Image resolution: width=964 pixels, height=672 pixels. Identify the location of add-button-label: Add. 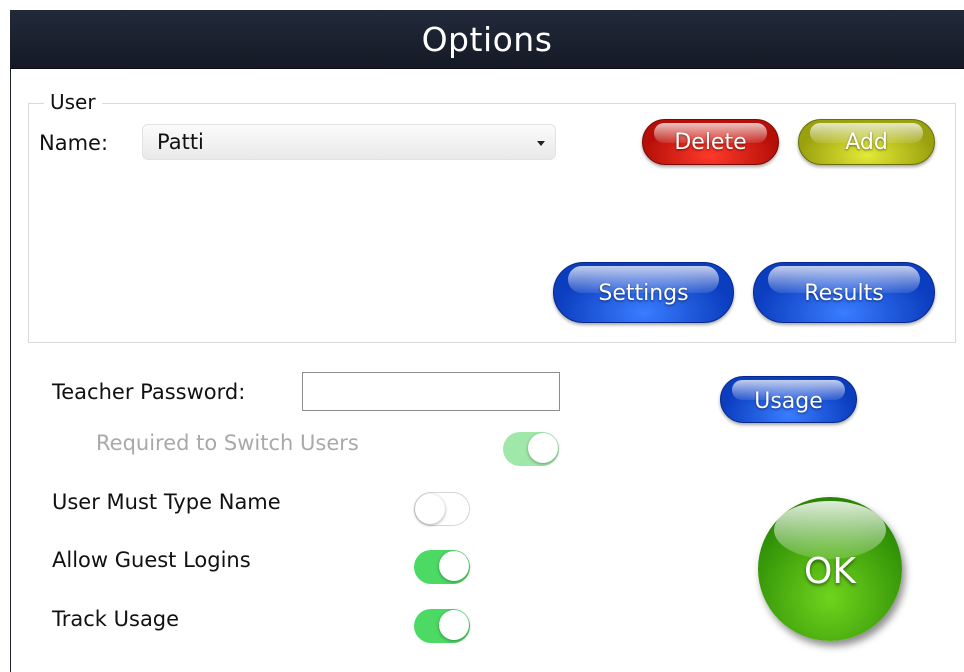
(866, 142).